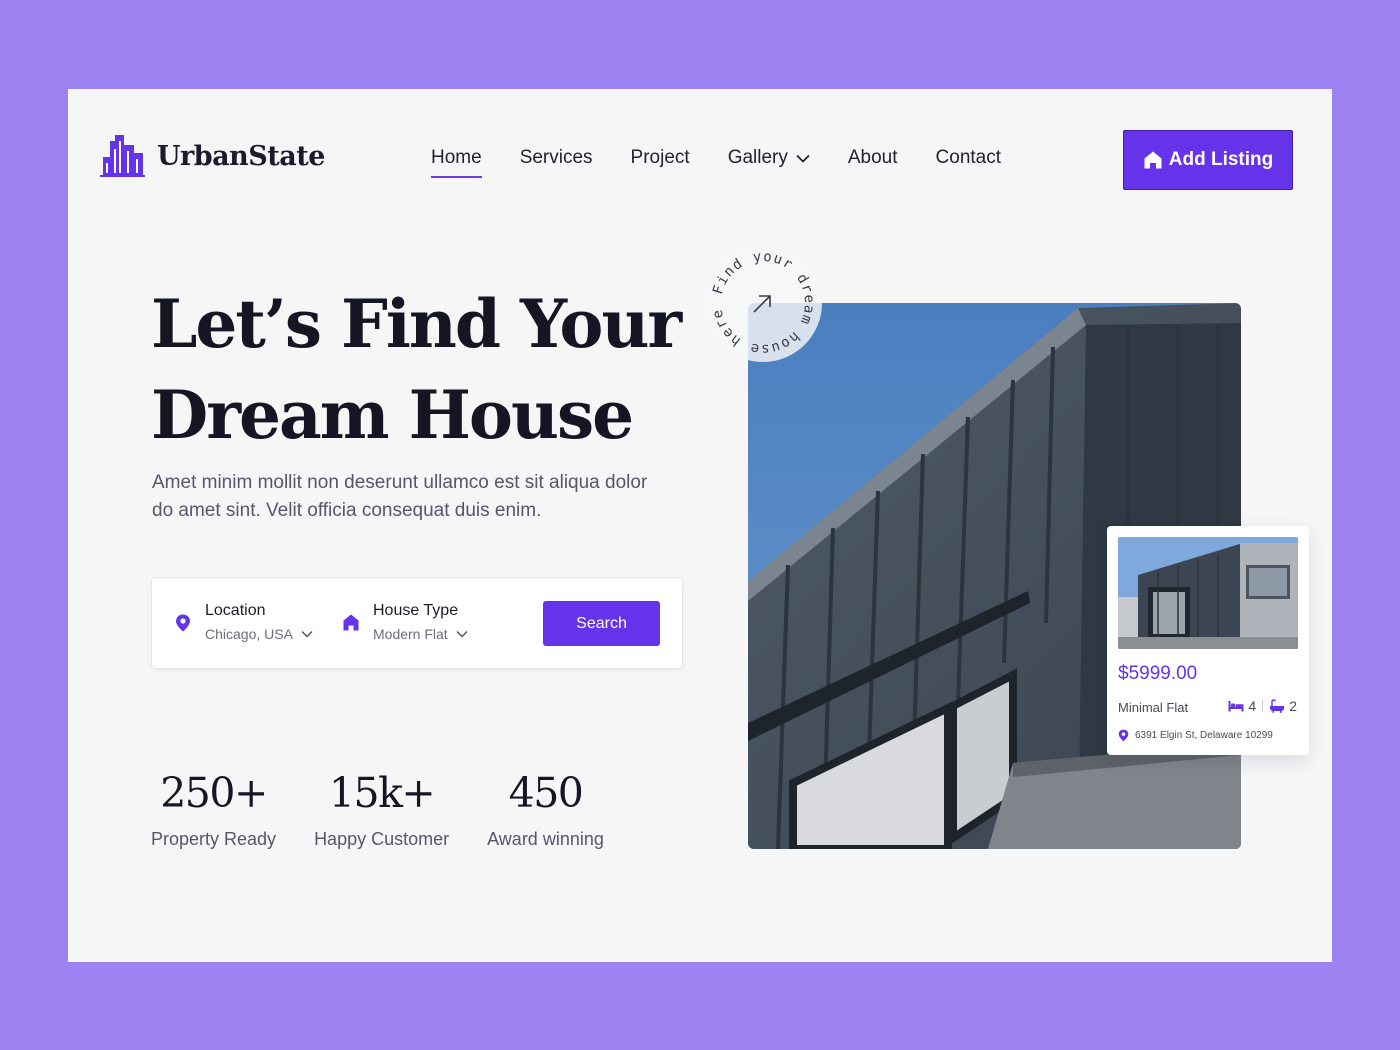 Image resolution: width=1400 pixels, height=1050 pixels. I want to click on stat-happy-customer: 15k+ Happy Customer, so click(381, 808).